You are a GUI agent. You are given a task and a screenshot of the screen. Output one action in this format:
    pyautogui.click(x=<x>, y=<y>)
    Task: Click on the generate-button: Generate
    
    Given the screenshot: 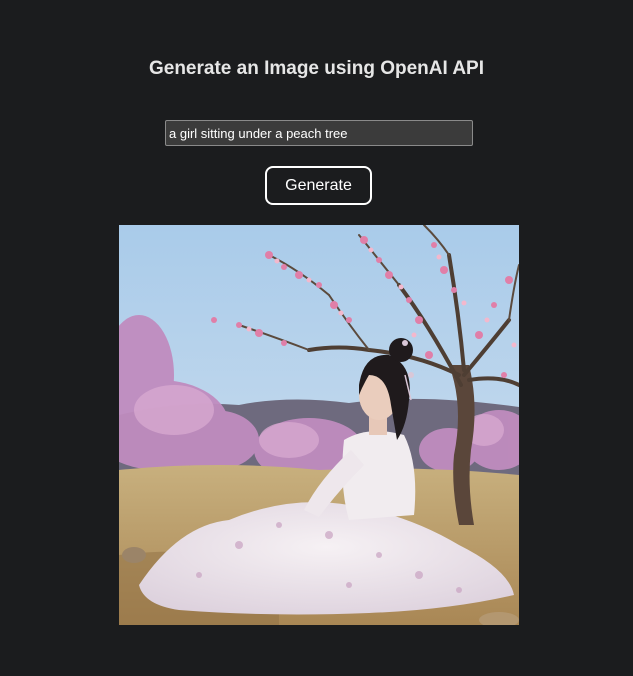 What is the action you would take?
    pyautogui.click(x=318, y=185)
    